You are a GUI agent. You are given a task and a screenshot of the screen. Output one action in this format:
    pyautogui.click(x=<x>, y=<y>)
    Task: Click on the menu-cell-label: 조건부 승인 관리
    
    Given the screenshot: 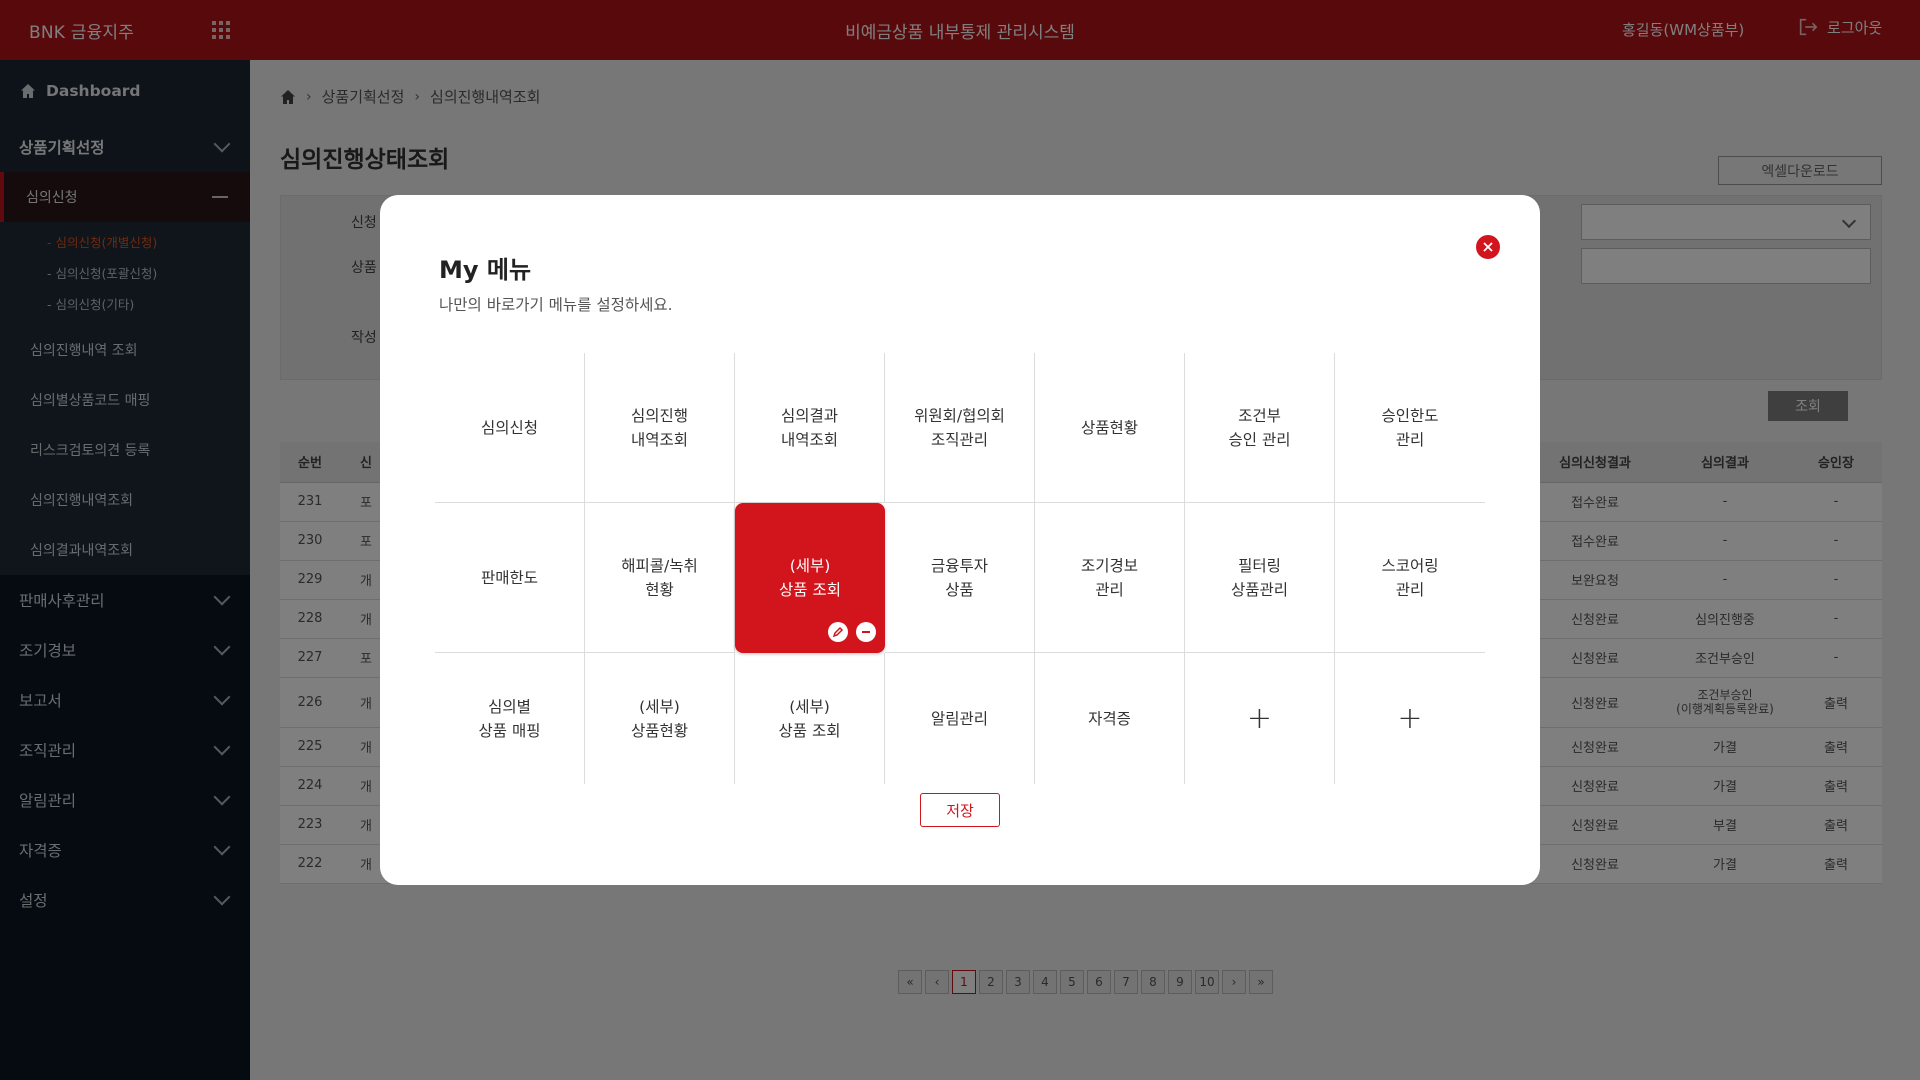 What is the action you would take?
    pyautogui.click(x=1259, y=427)
    